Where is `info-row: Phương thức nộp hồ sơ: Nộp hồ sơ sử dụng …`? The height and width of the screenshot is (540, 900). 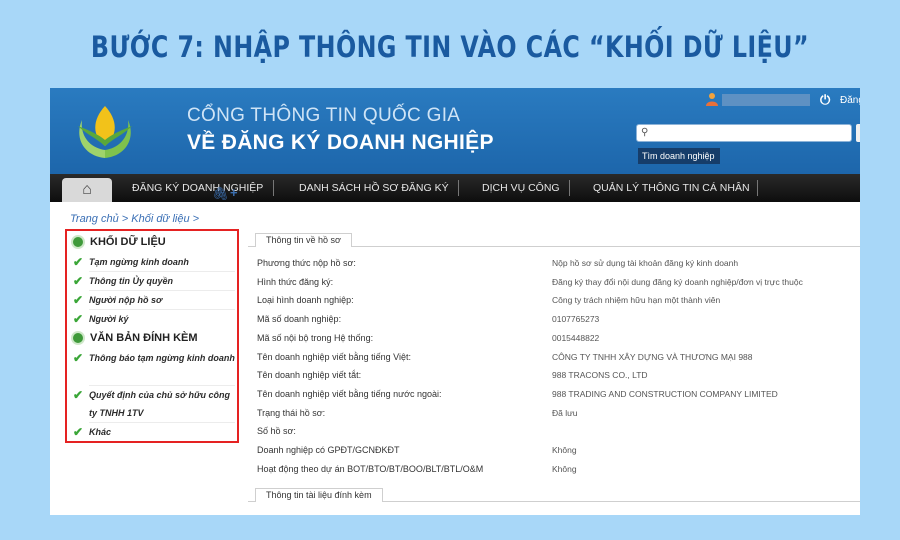
info-row: Phương thức nộp hồ sơ: Nộp hồ sơ sử dụng … is located at coordinates (557, 266).